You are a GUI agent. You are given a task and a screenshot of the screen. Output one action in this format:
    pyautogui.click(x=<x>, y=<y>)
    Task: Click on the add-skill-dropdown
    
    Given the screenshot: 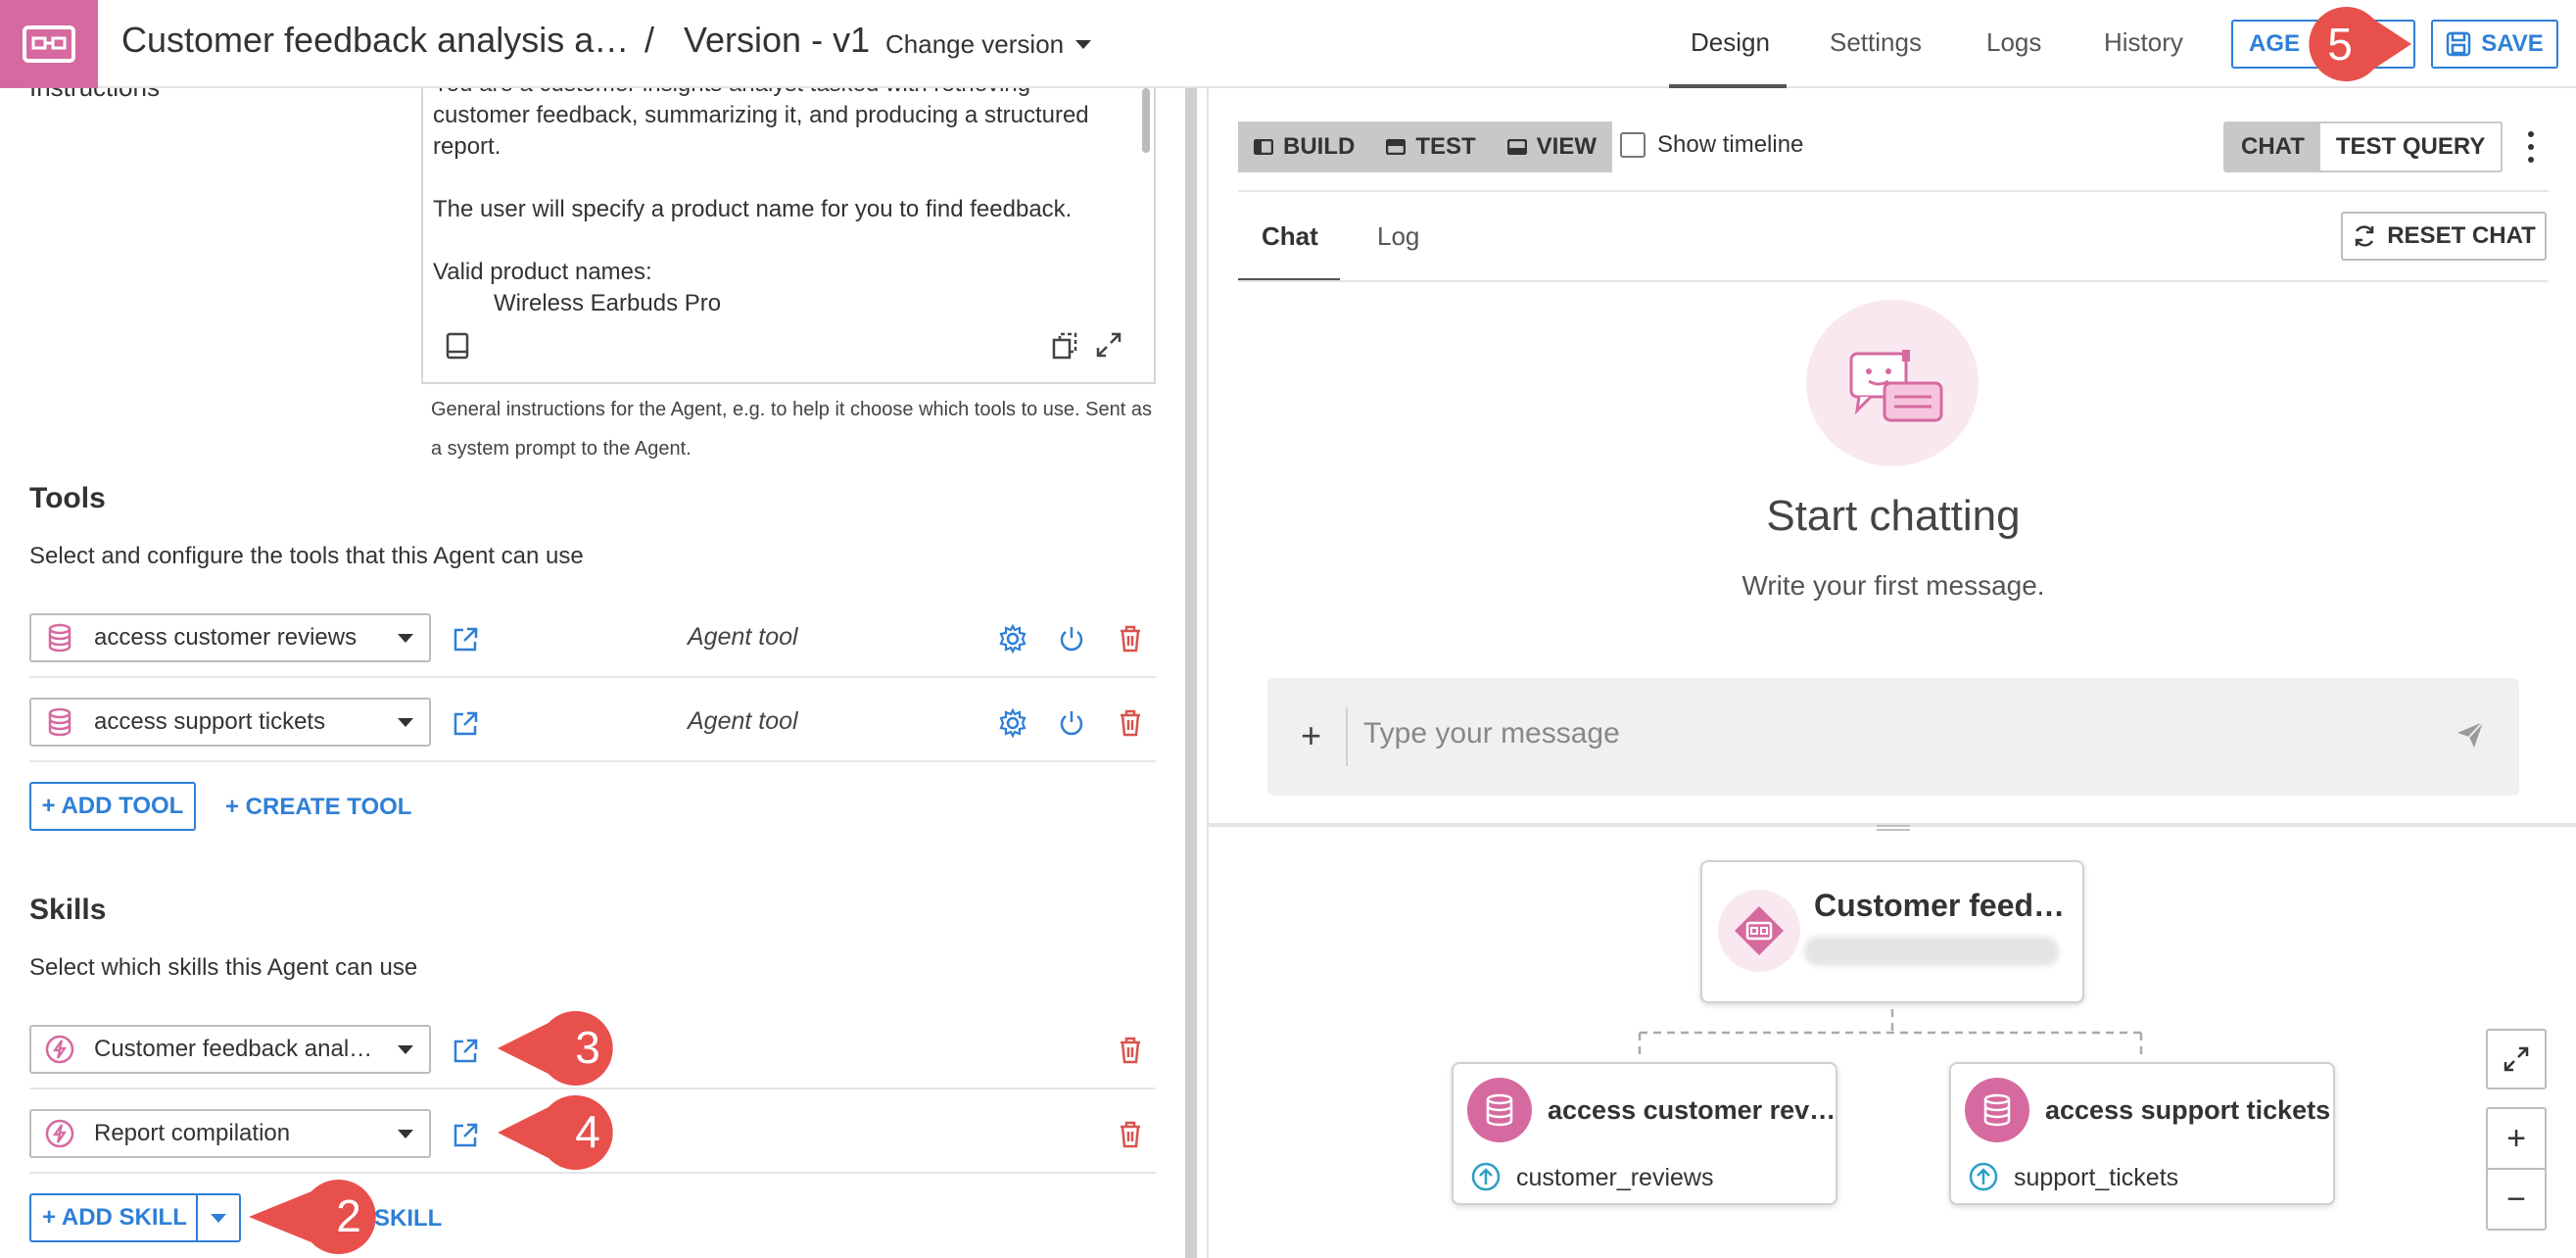 What is the action you would take?
    pyautogui.click(x=219, y=1217)
    